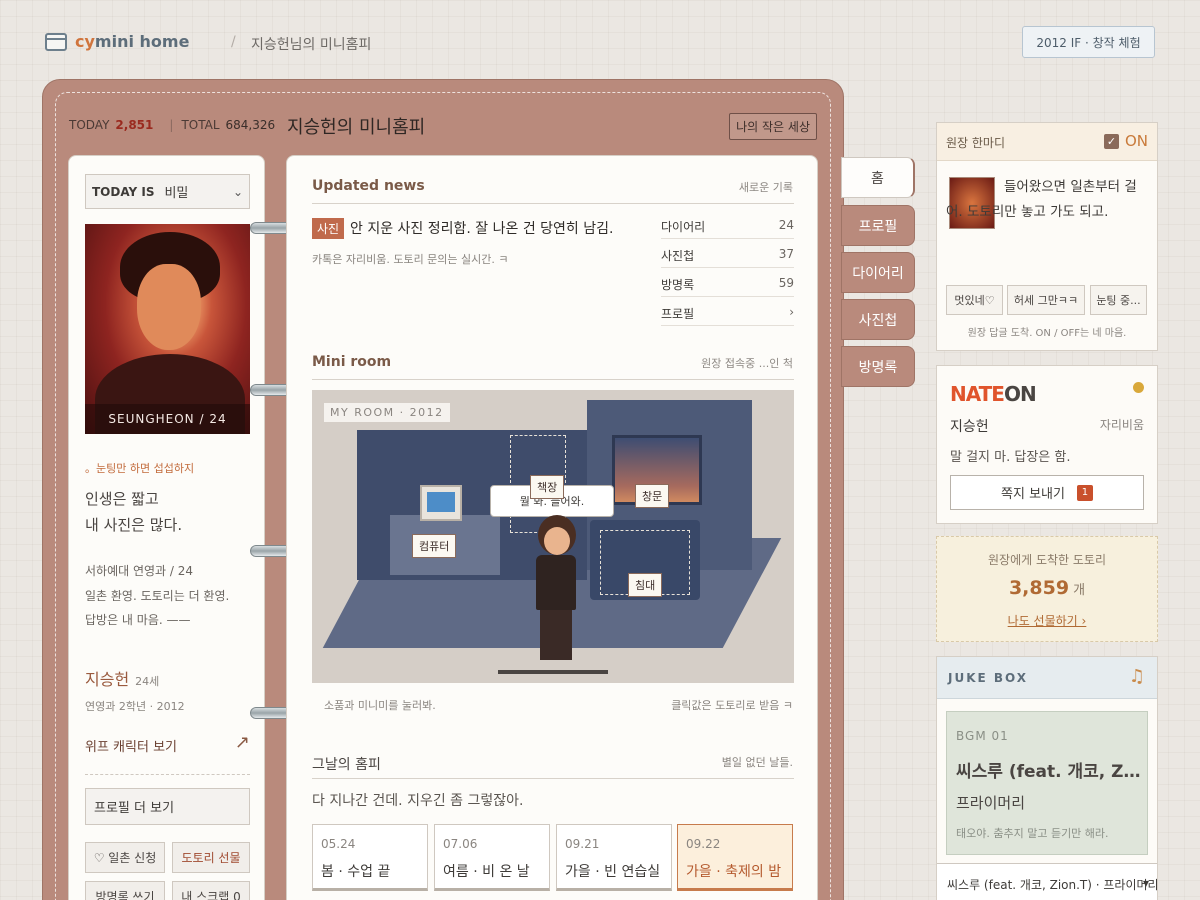  Describe the element at coordinates (1047, 678) in the screenshot. I see `jukebox-header: JUKE BOX ♫` at that location.